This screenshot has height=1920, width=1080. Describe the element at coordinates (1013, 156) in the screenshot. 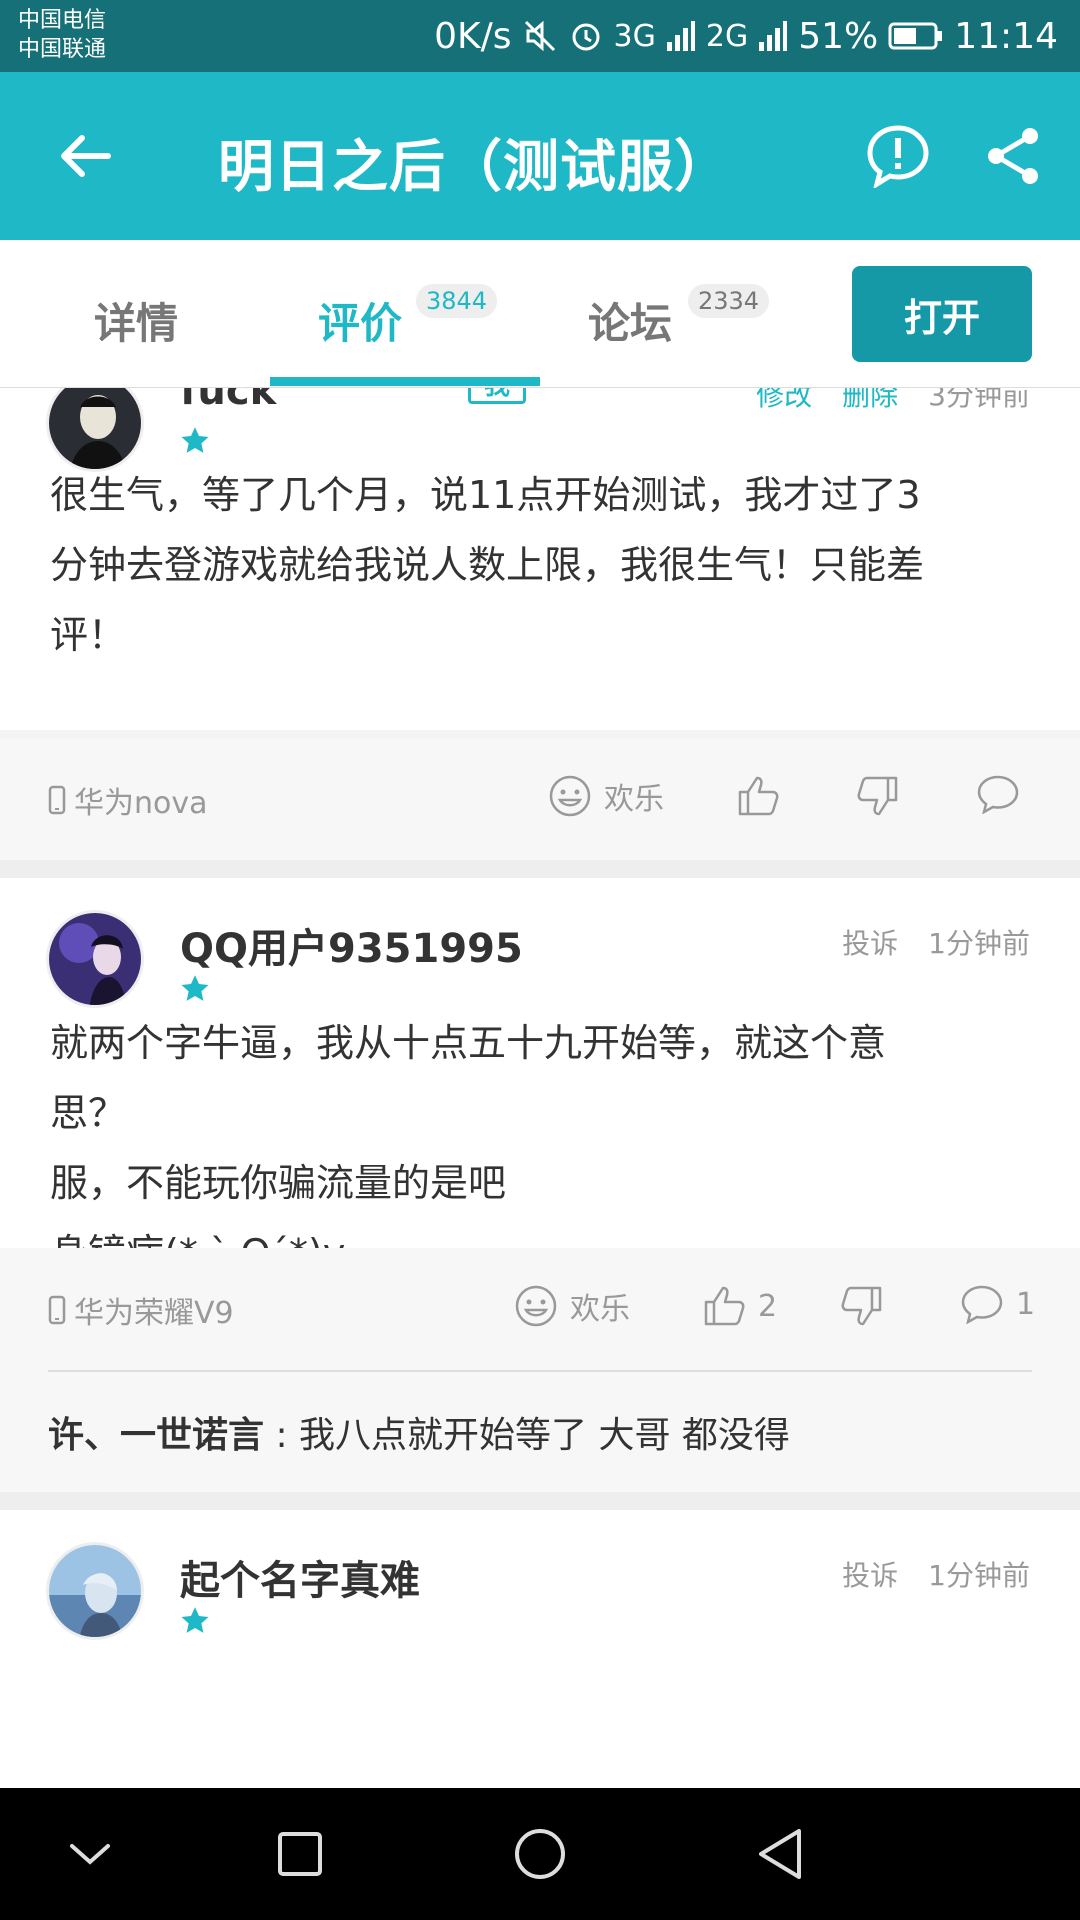

I see `share-icon` at that location.